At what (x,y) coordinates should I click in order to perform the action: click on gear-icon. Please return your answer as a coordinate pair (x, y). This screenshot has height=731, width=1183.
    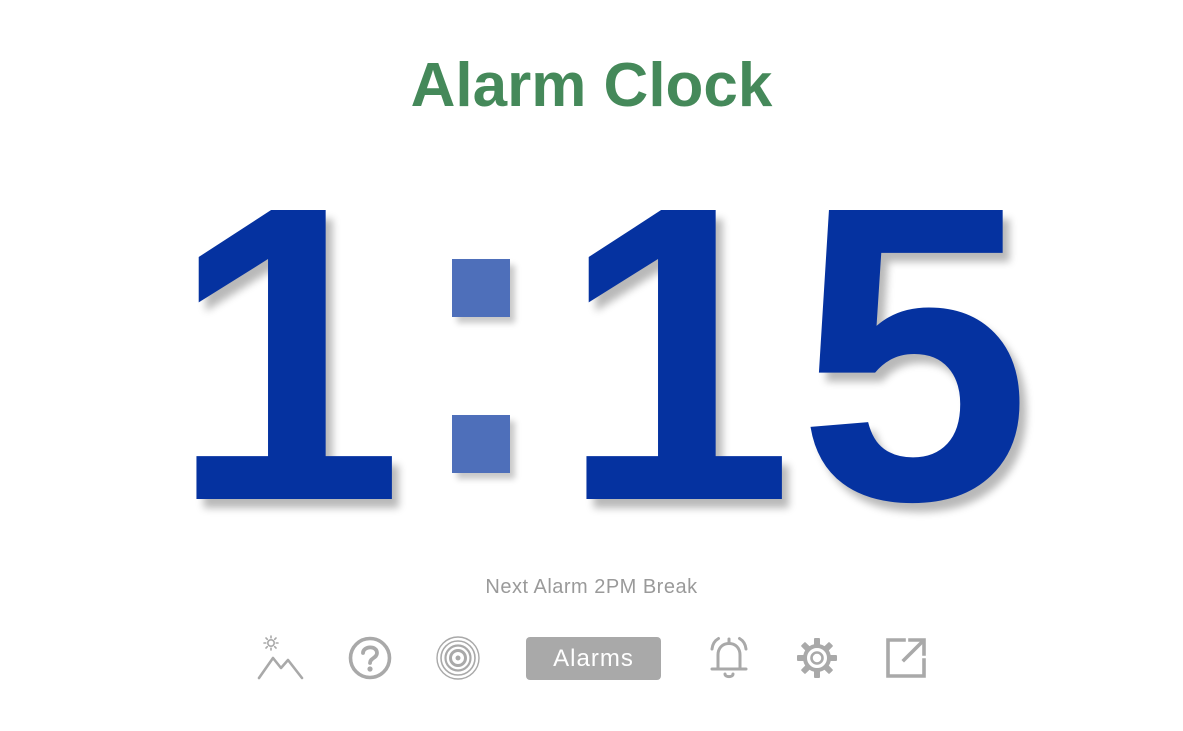
    Looking at the image, I should click on (817, 658).